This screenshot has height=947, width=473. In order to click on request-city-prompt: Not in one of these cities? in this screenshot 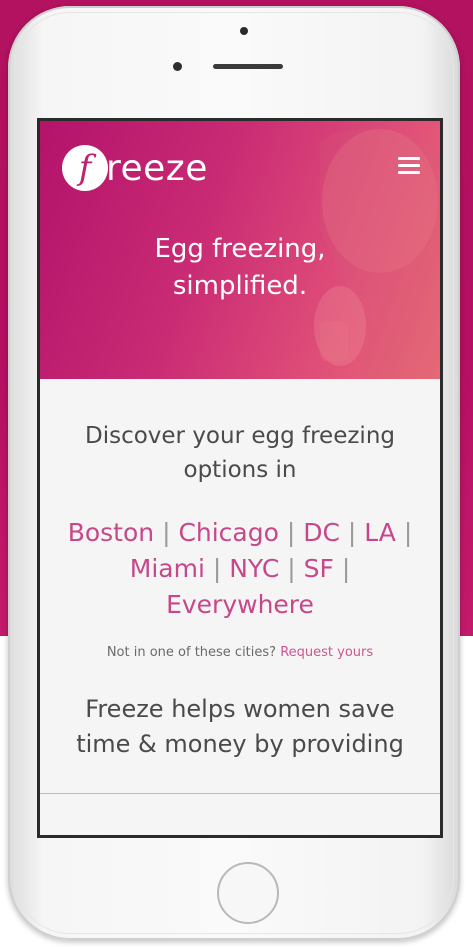, I will do `click(191, 652)`.